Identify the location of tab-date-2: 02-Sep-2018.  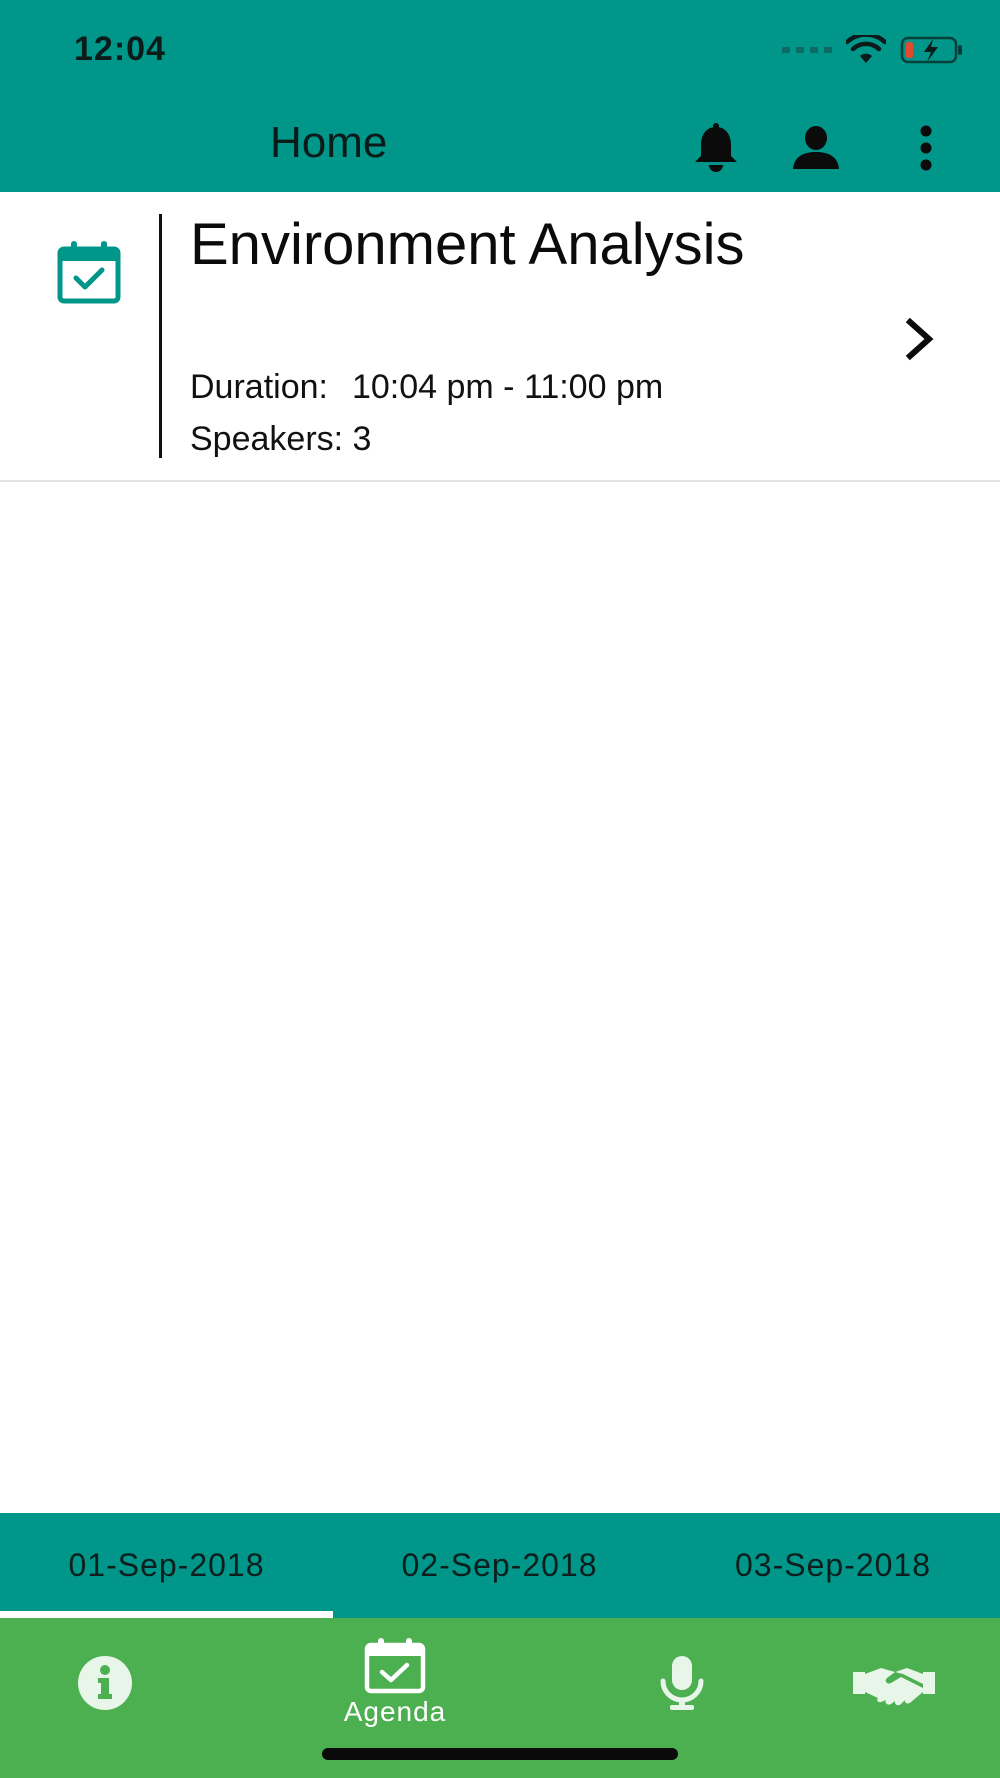
(499, 1565).